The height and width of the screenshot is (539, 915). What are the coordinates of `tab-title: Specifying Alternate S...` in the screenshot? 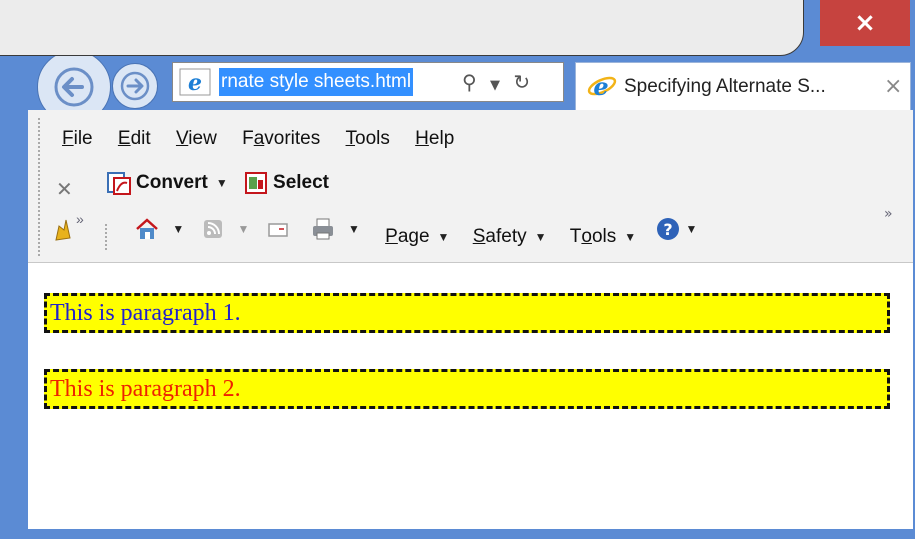 It's located at (725, 86).